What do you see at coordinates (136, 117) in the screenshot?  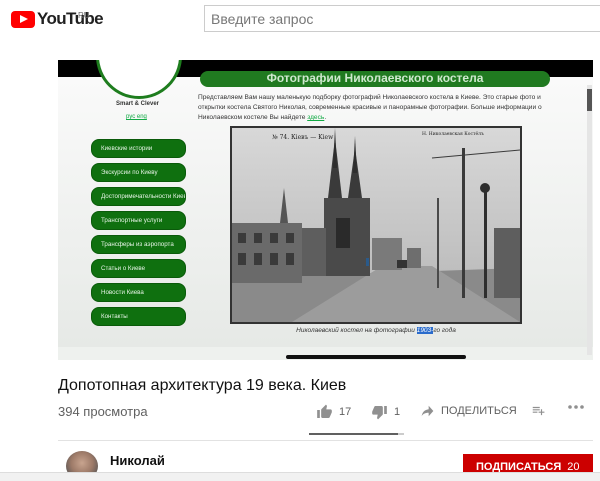 I see `site-language-links: рус eng` at bounding box center [136, 117].